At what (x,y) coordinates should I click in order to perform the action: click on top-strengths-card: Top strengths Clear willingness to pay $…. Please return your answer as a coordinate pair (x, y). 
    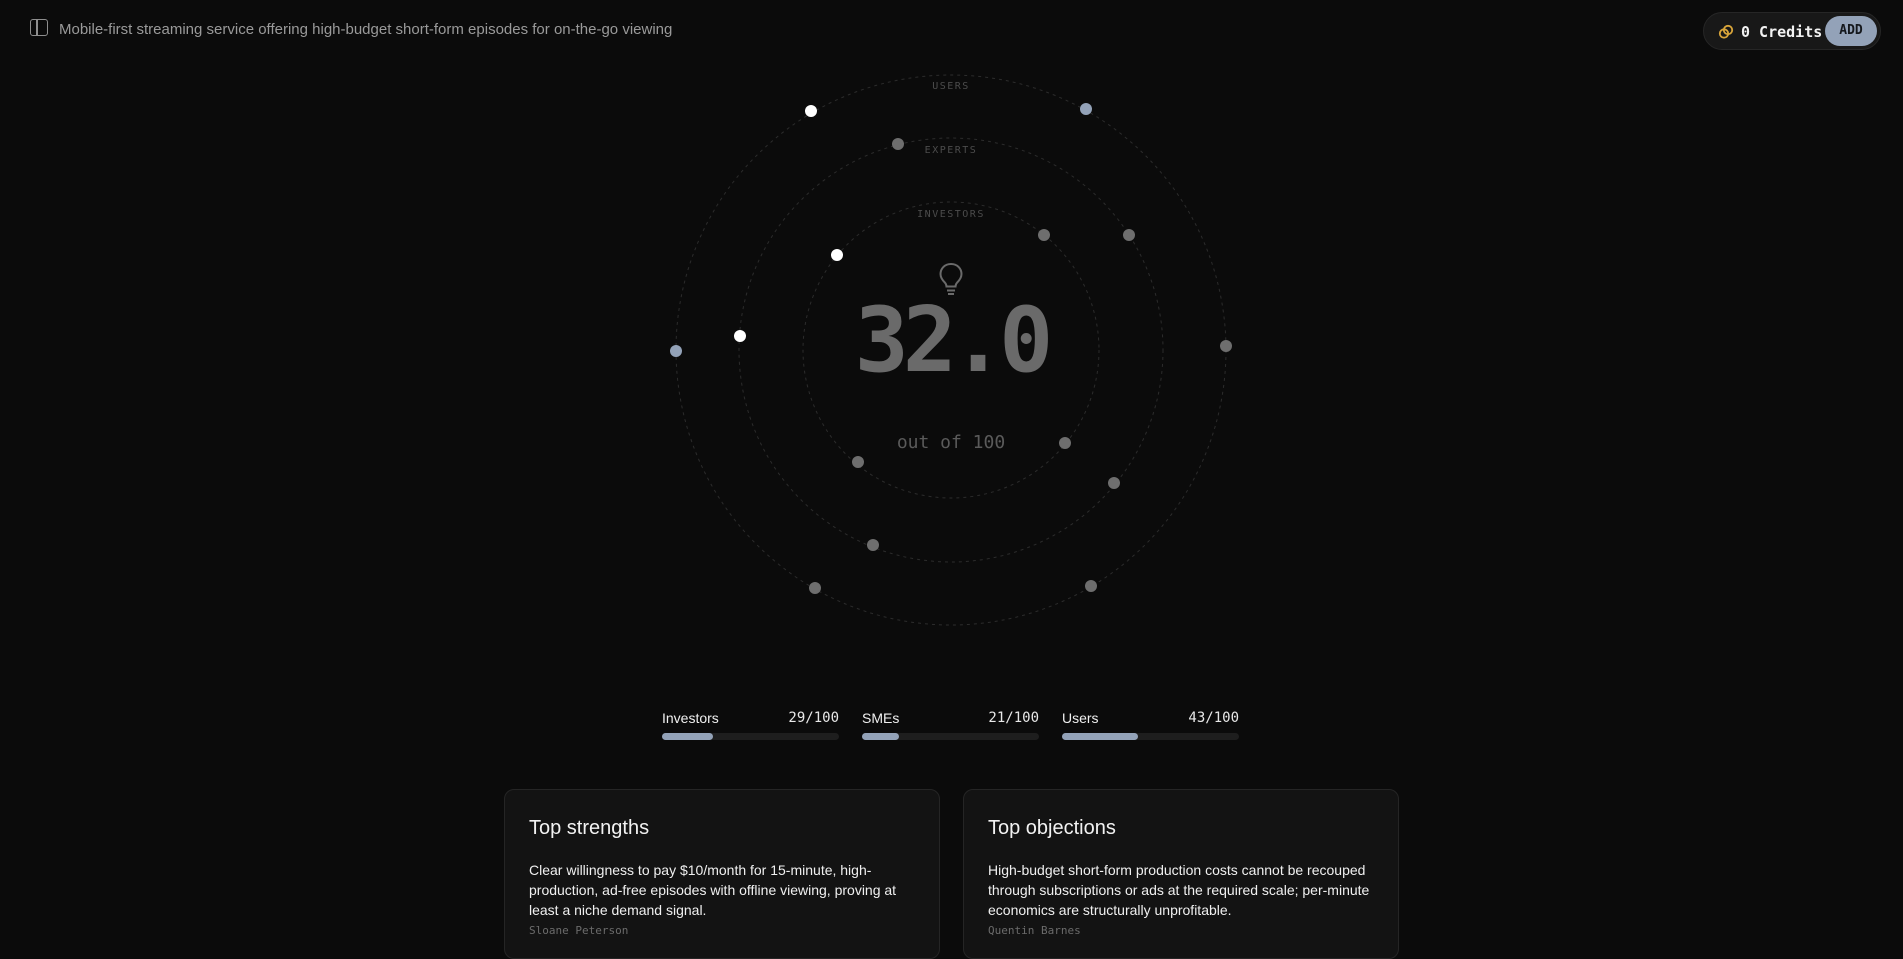
    Looking at the image, I should click on (722, 874).